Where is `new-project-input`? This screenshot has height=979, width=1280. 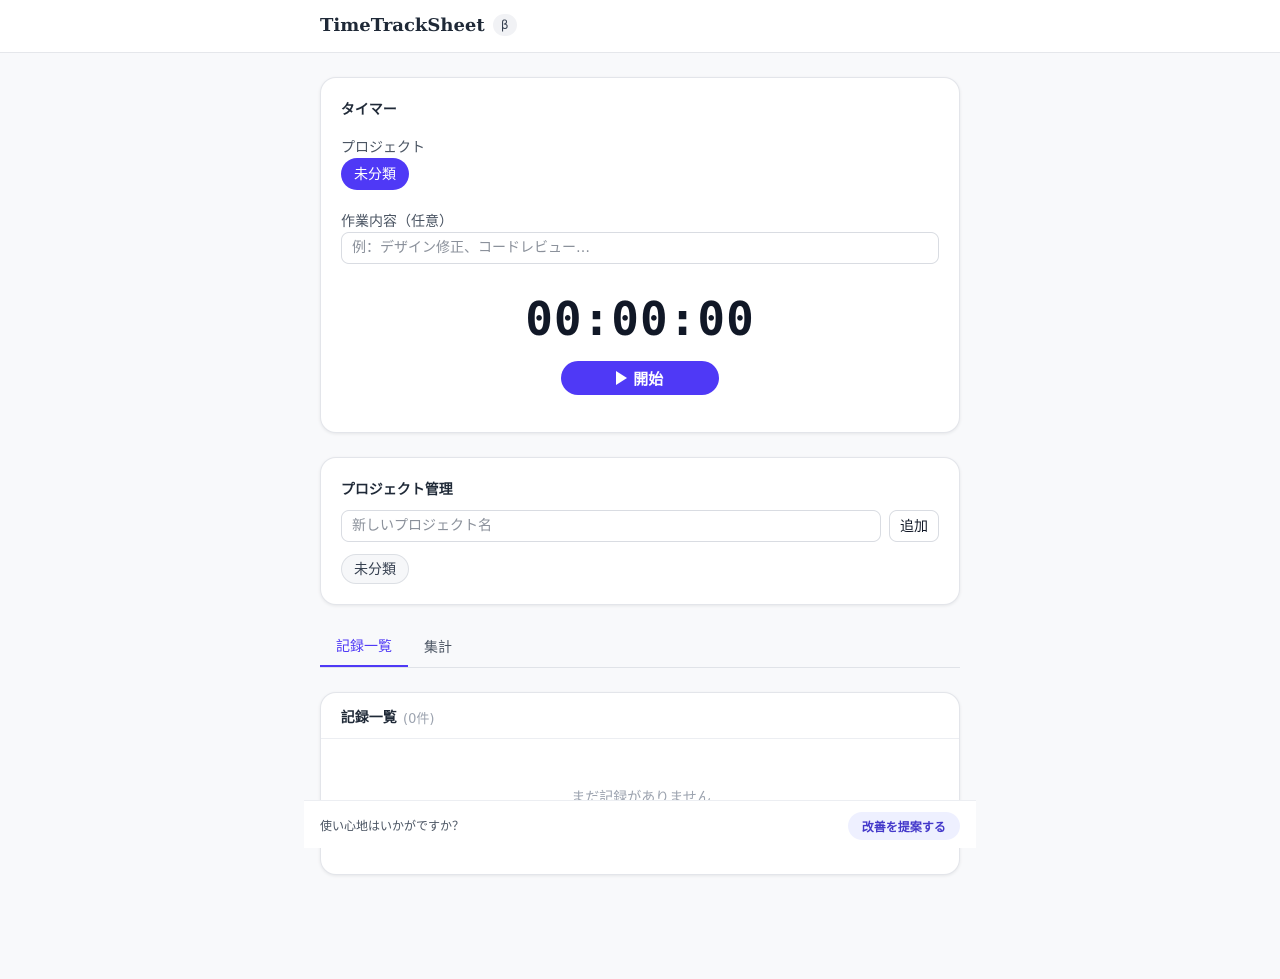
new-project-input is located at coordinates (611, 526).